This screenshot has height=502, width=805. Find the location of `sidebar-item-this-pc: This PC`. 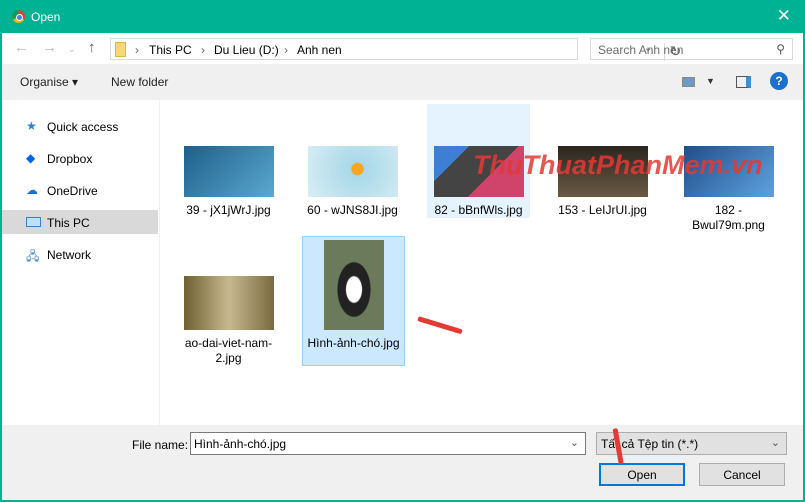

sidebar-item-this-pc: This PC is located at coordinates (80, 222).